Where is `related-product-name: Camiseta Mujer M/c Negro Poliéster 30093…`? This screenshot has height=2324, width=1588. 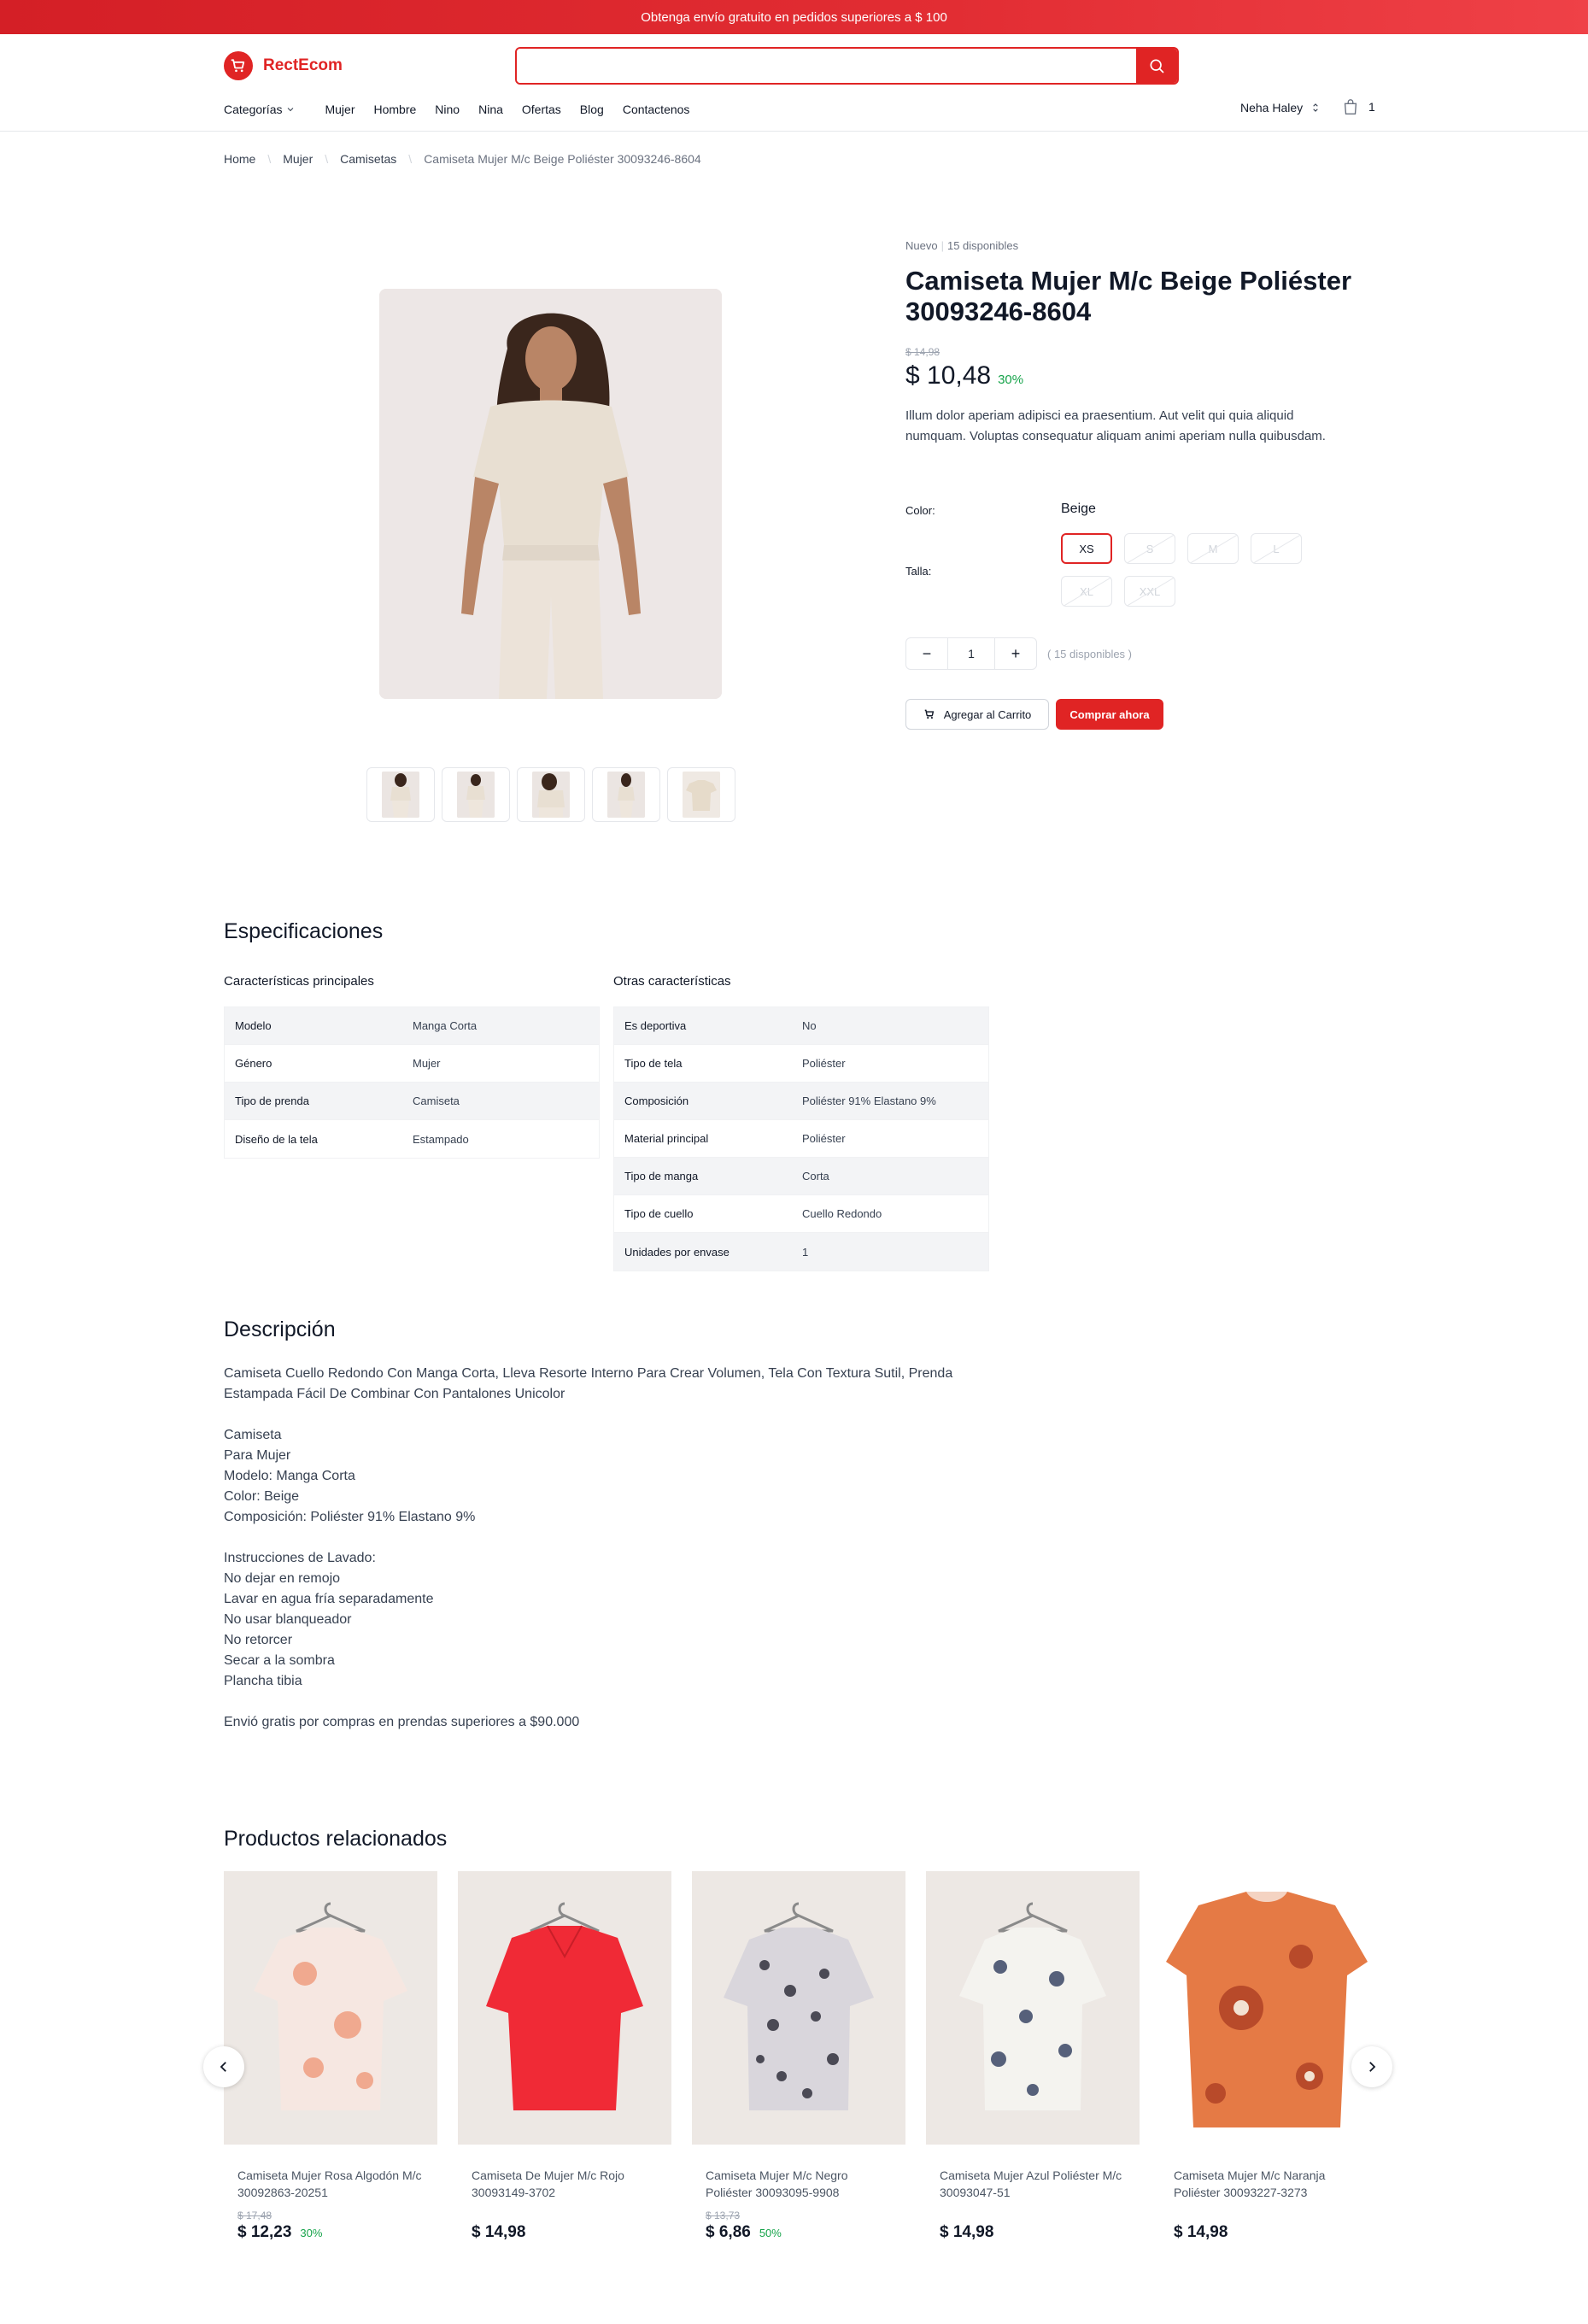 related-product-name: Camiseta Mujer M/c Negro Poliéster 30093… is located at coordinates (777, 2183).